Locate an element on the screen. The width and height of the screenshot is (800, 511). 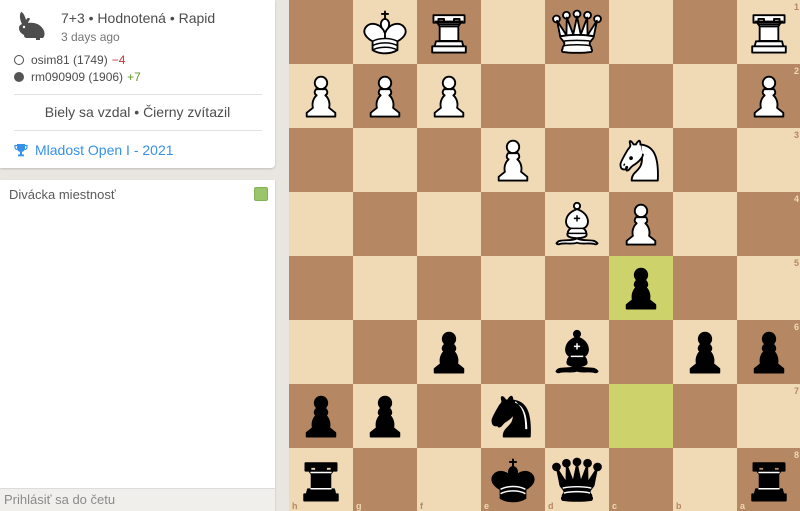
square-e8: e is located at coordinates (513, 479).